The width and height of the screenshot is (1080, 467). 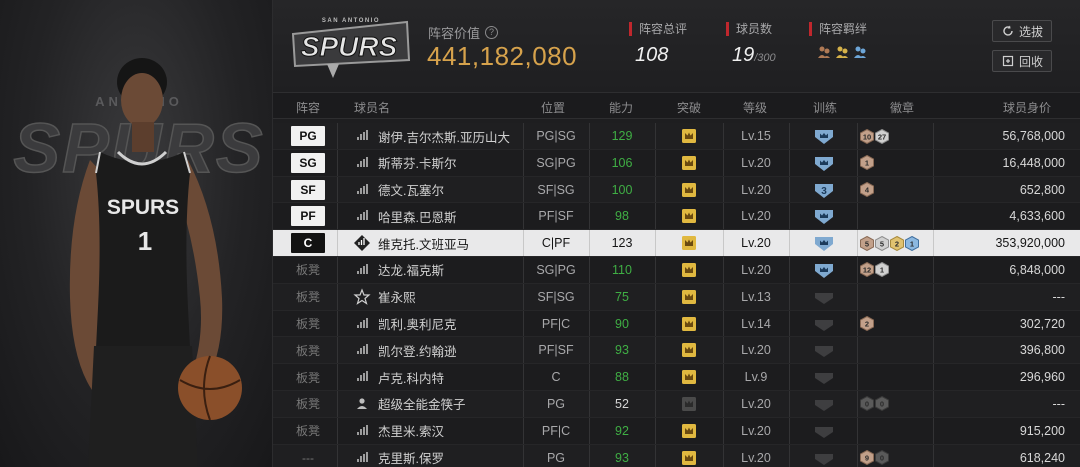 I want to click on table-row: SG 斯蒂芬.卡斯尔 SG|PG 106 Lv.20 1 16,448,000, so click(x=676, y=163).